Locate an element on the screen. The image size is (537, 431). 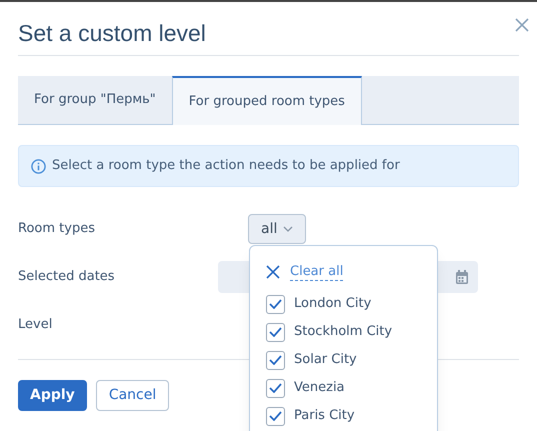
option-label: Paris City is located at coordinates (324, 416).